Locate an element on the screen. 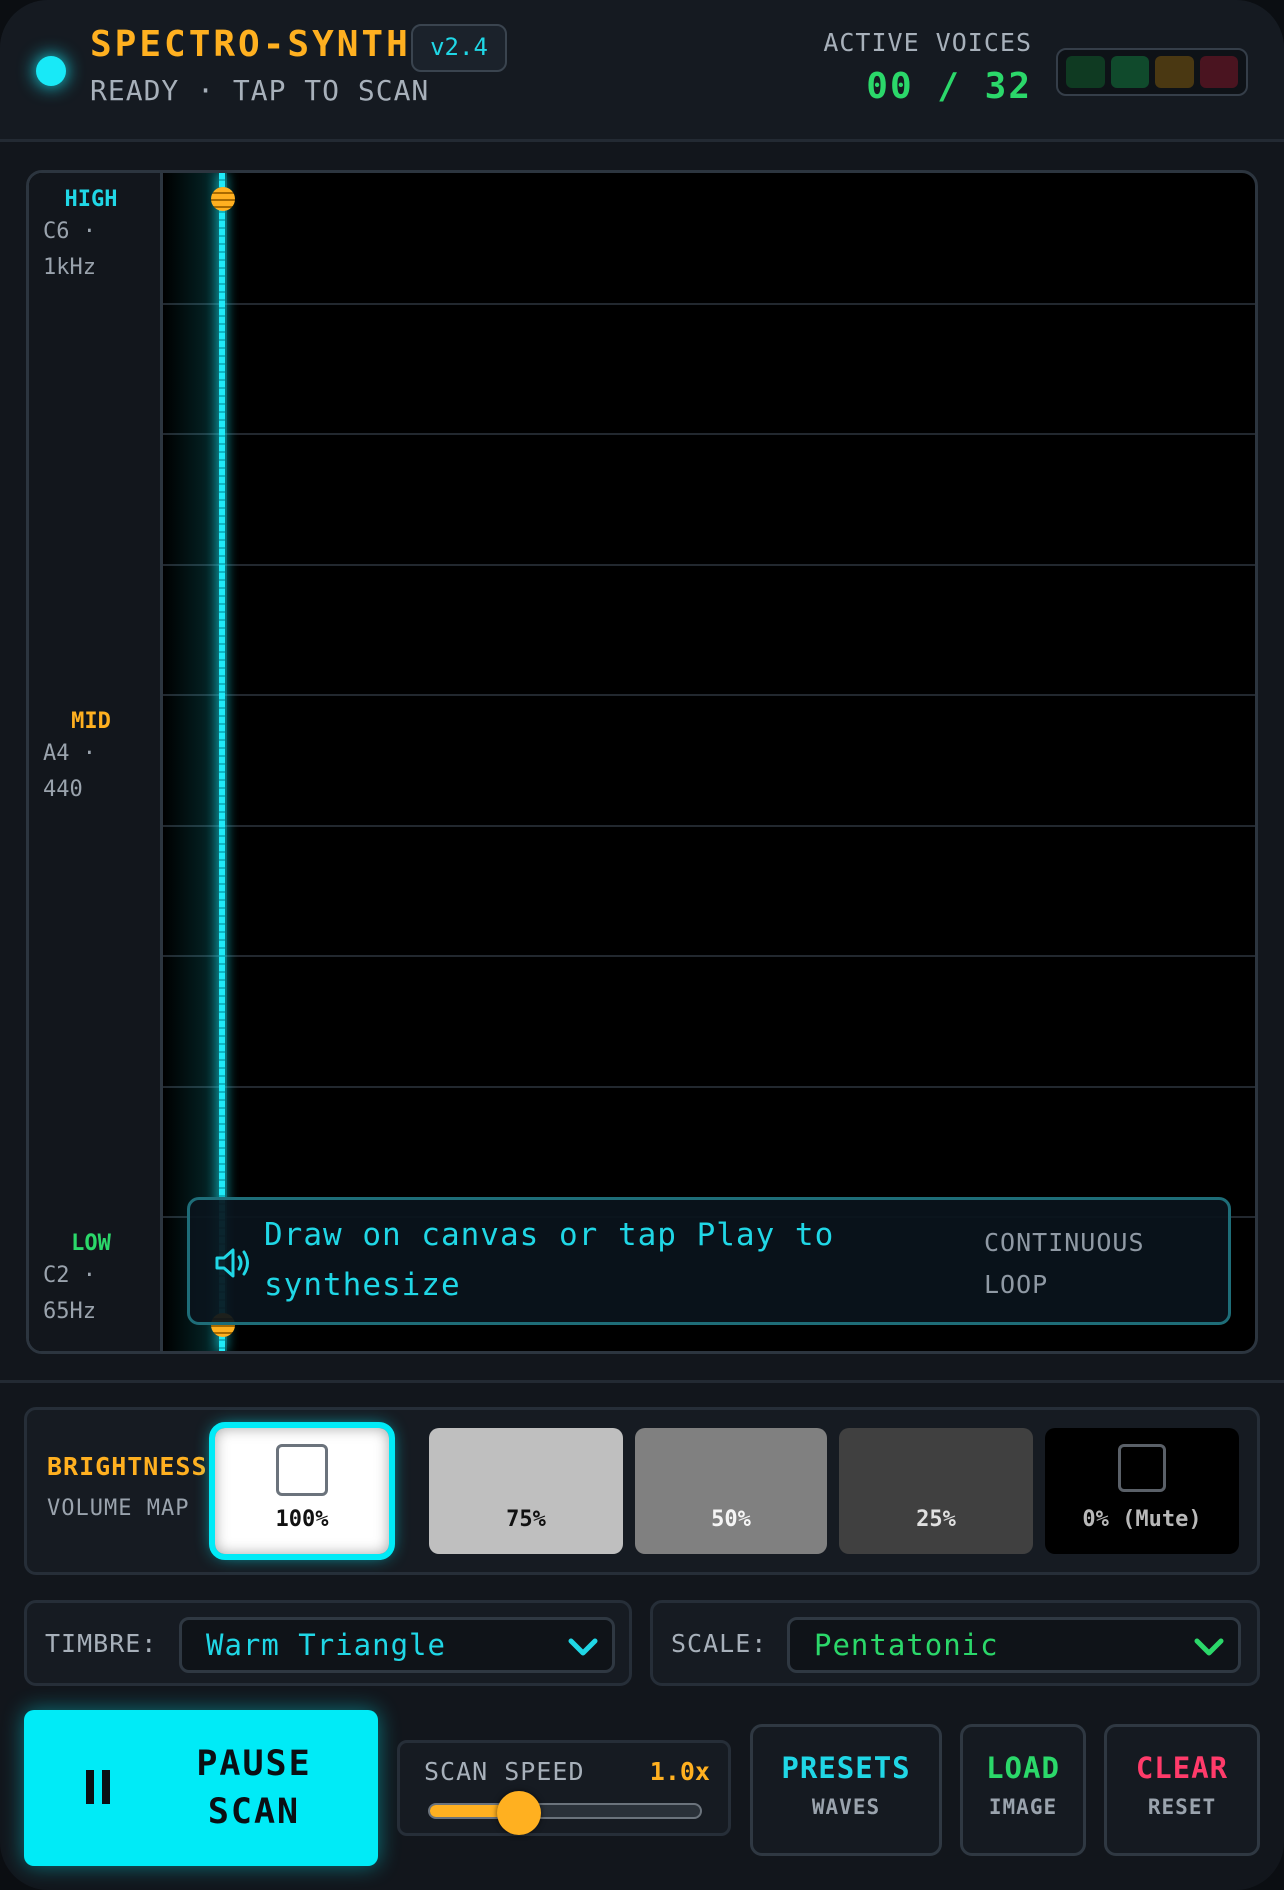 This screenshot has height=1890, width=1284. hint-text: Draw on canvas or tap Play to synthesize is located at coordinates (549, 1260).